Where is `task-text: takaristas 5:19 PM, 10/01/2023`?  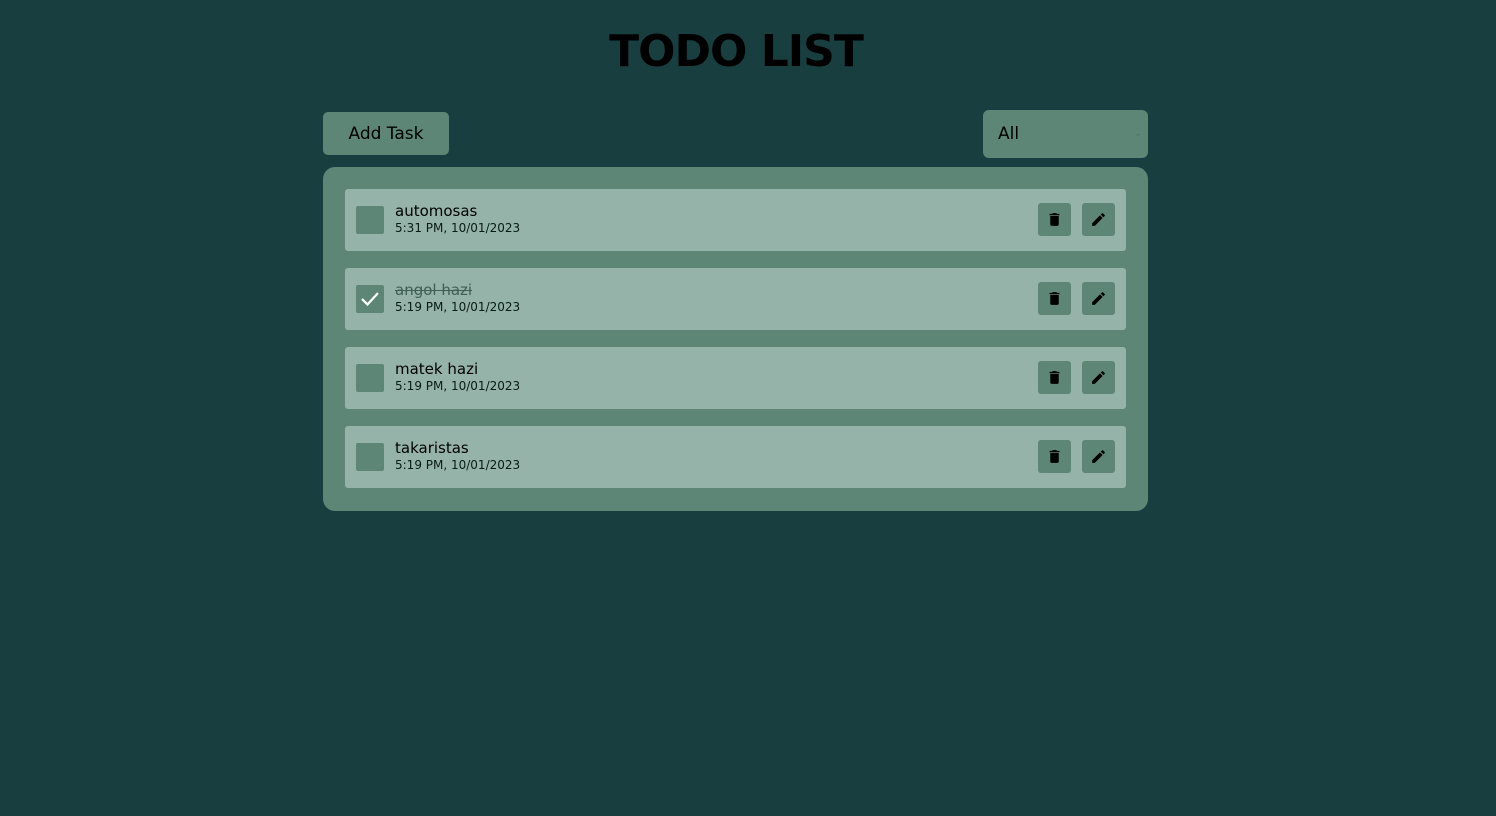 task-text: takaristas 5:19 PM, 10/01/2023 is located at coordinates (457, 455).